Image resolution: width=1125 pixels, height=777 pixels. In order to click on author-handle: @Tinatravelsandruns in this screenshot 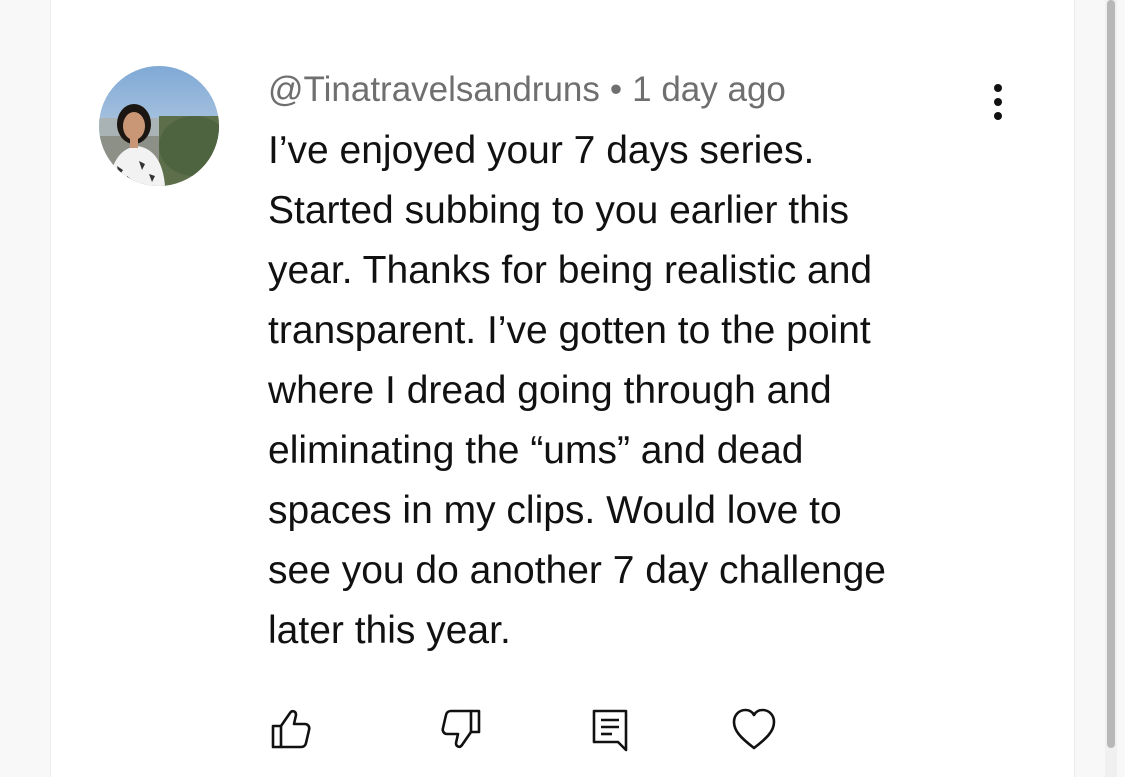, I will do `click(434, 89)`.